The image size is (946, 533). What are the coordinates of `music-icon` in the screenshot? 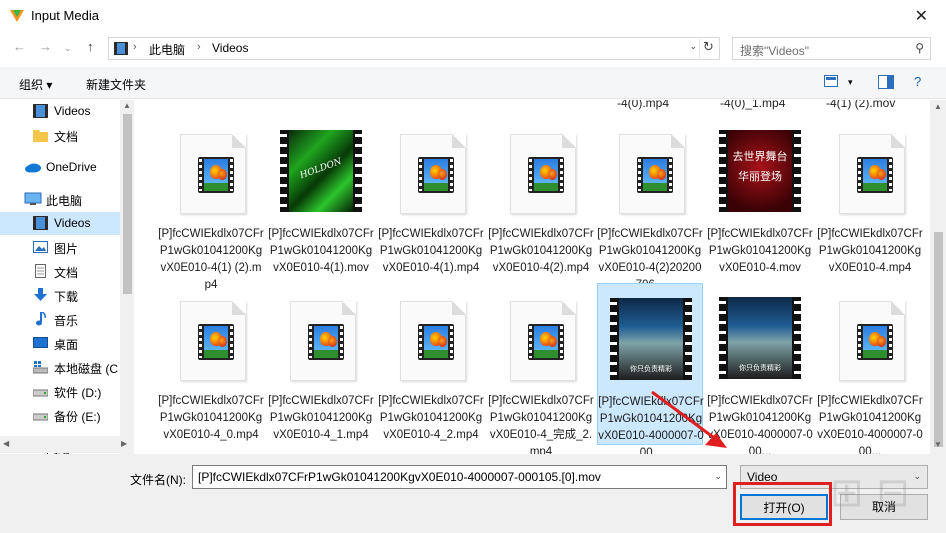 It's located at (41, 319).